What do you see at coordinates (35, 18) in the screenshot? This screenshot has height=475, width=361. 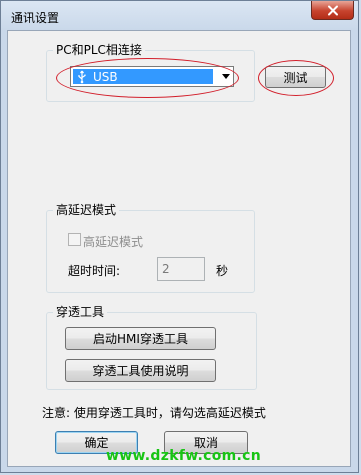 I see `window-title: 通讯设置` at bounding box center [35, 18].